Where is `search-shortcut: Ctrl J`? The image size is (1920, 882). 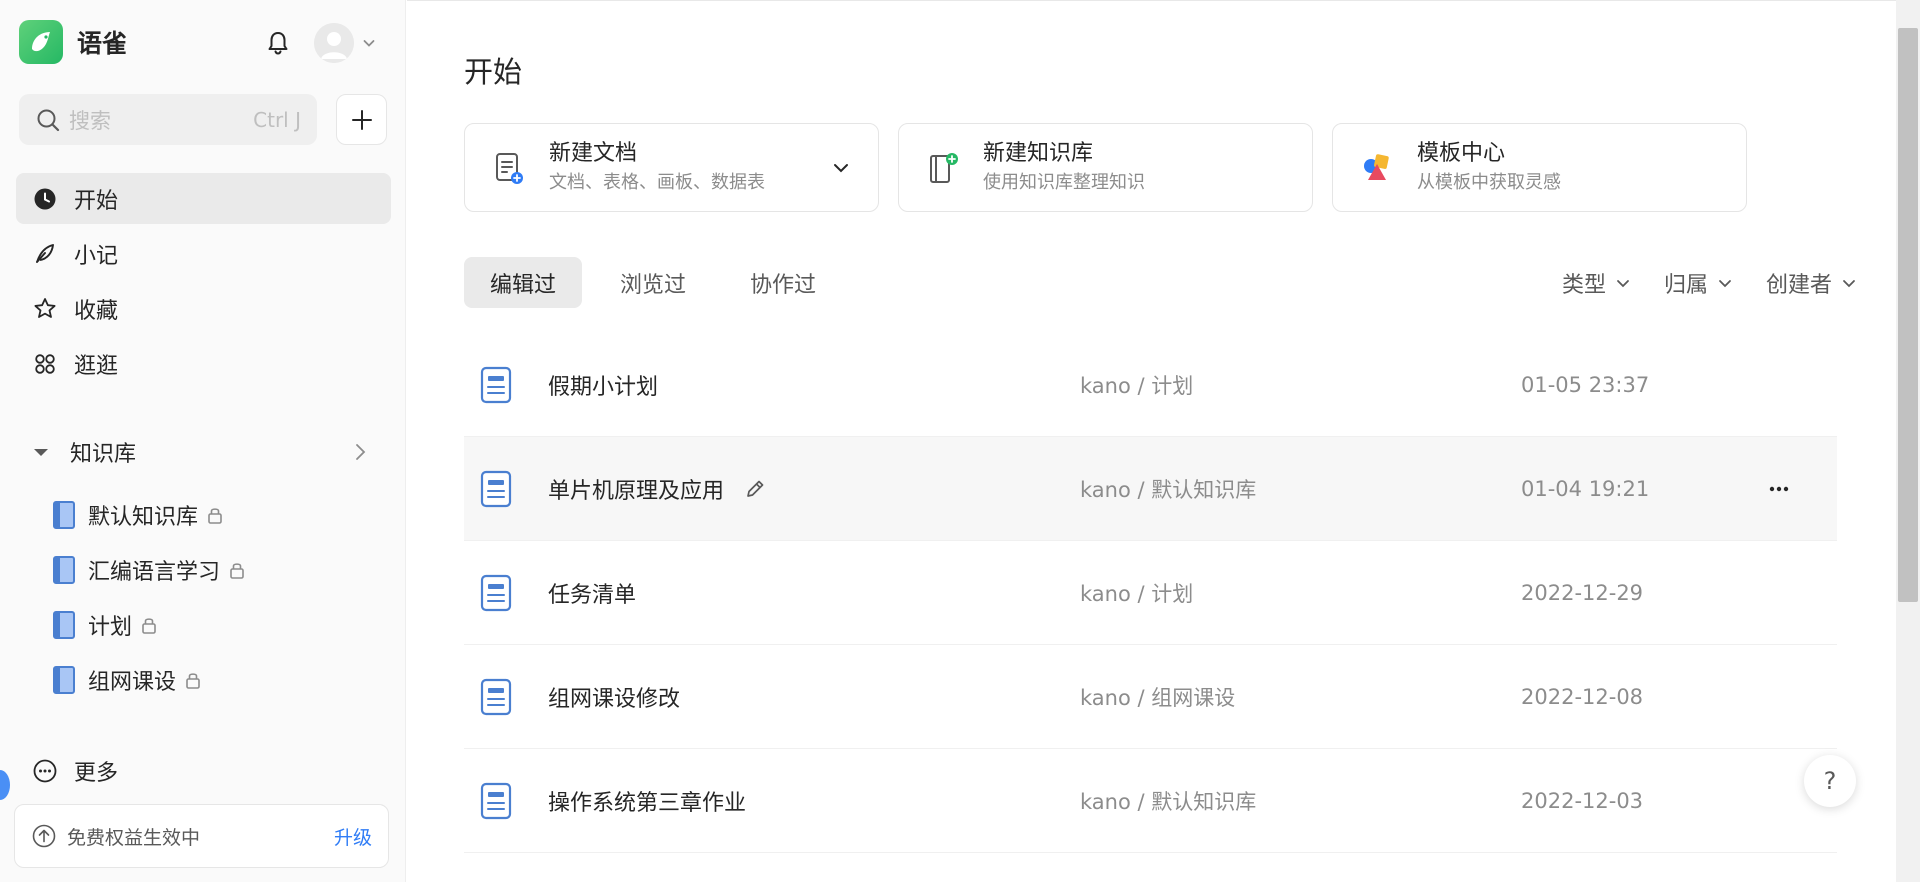 search-shortcut: Ctrl J is located at coordinates (277, 119).